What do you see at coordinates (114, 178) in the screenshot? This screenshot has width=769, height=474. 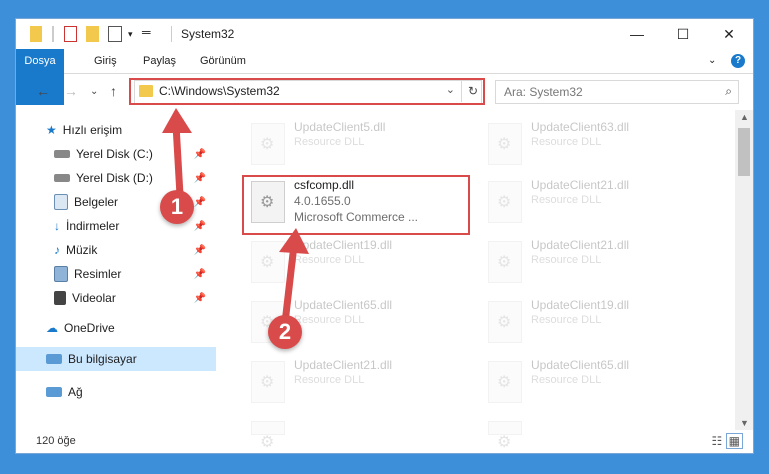 I see `sidebar-item-label: Yerel Disk (D:)` at bounding box center [114, 178].